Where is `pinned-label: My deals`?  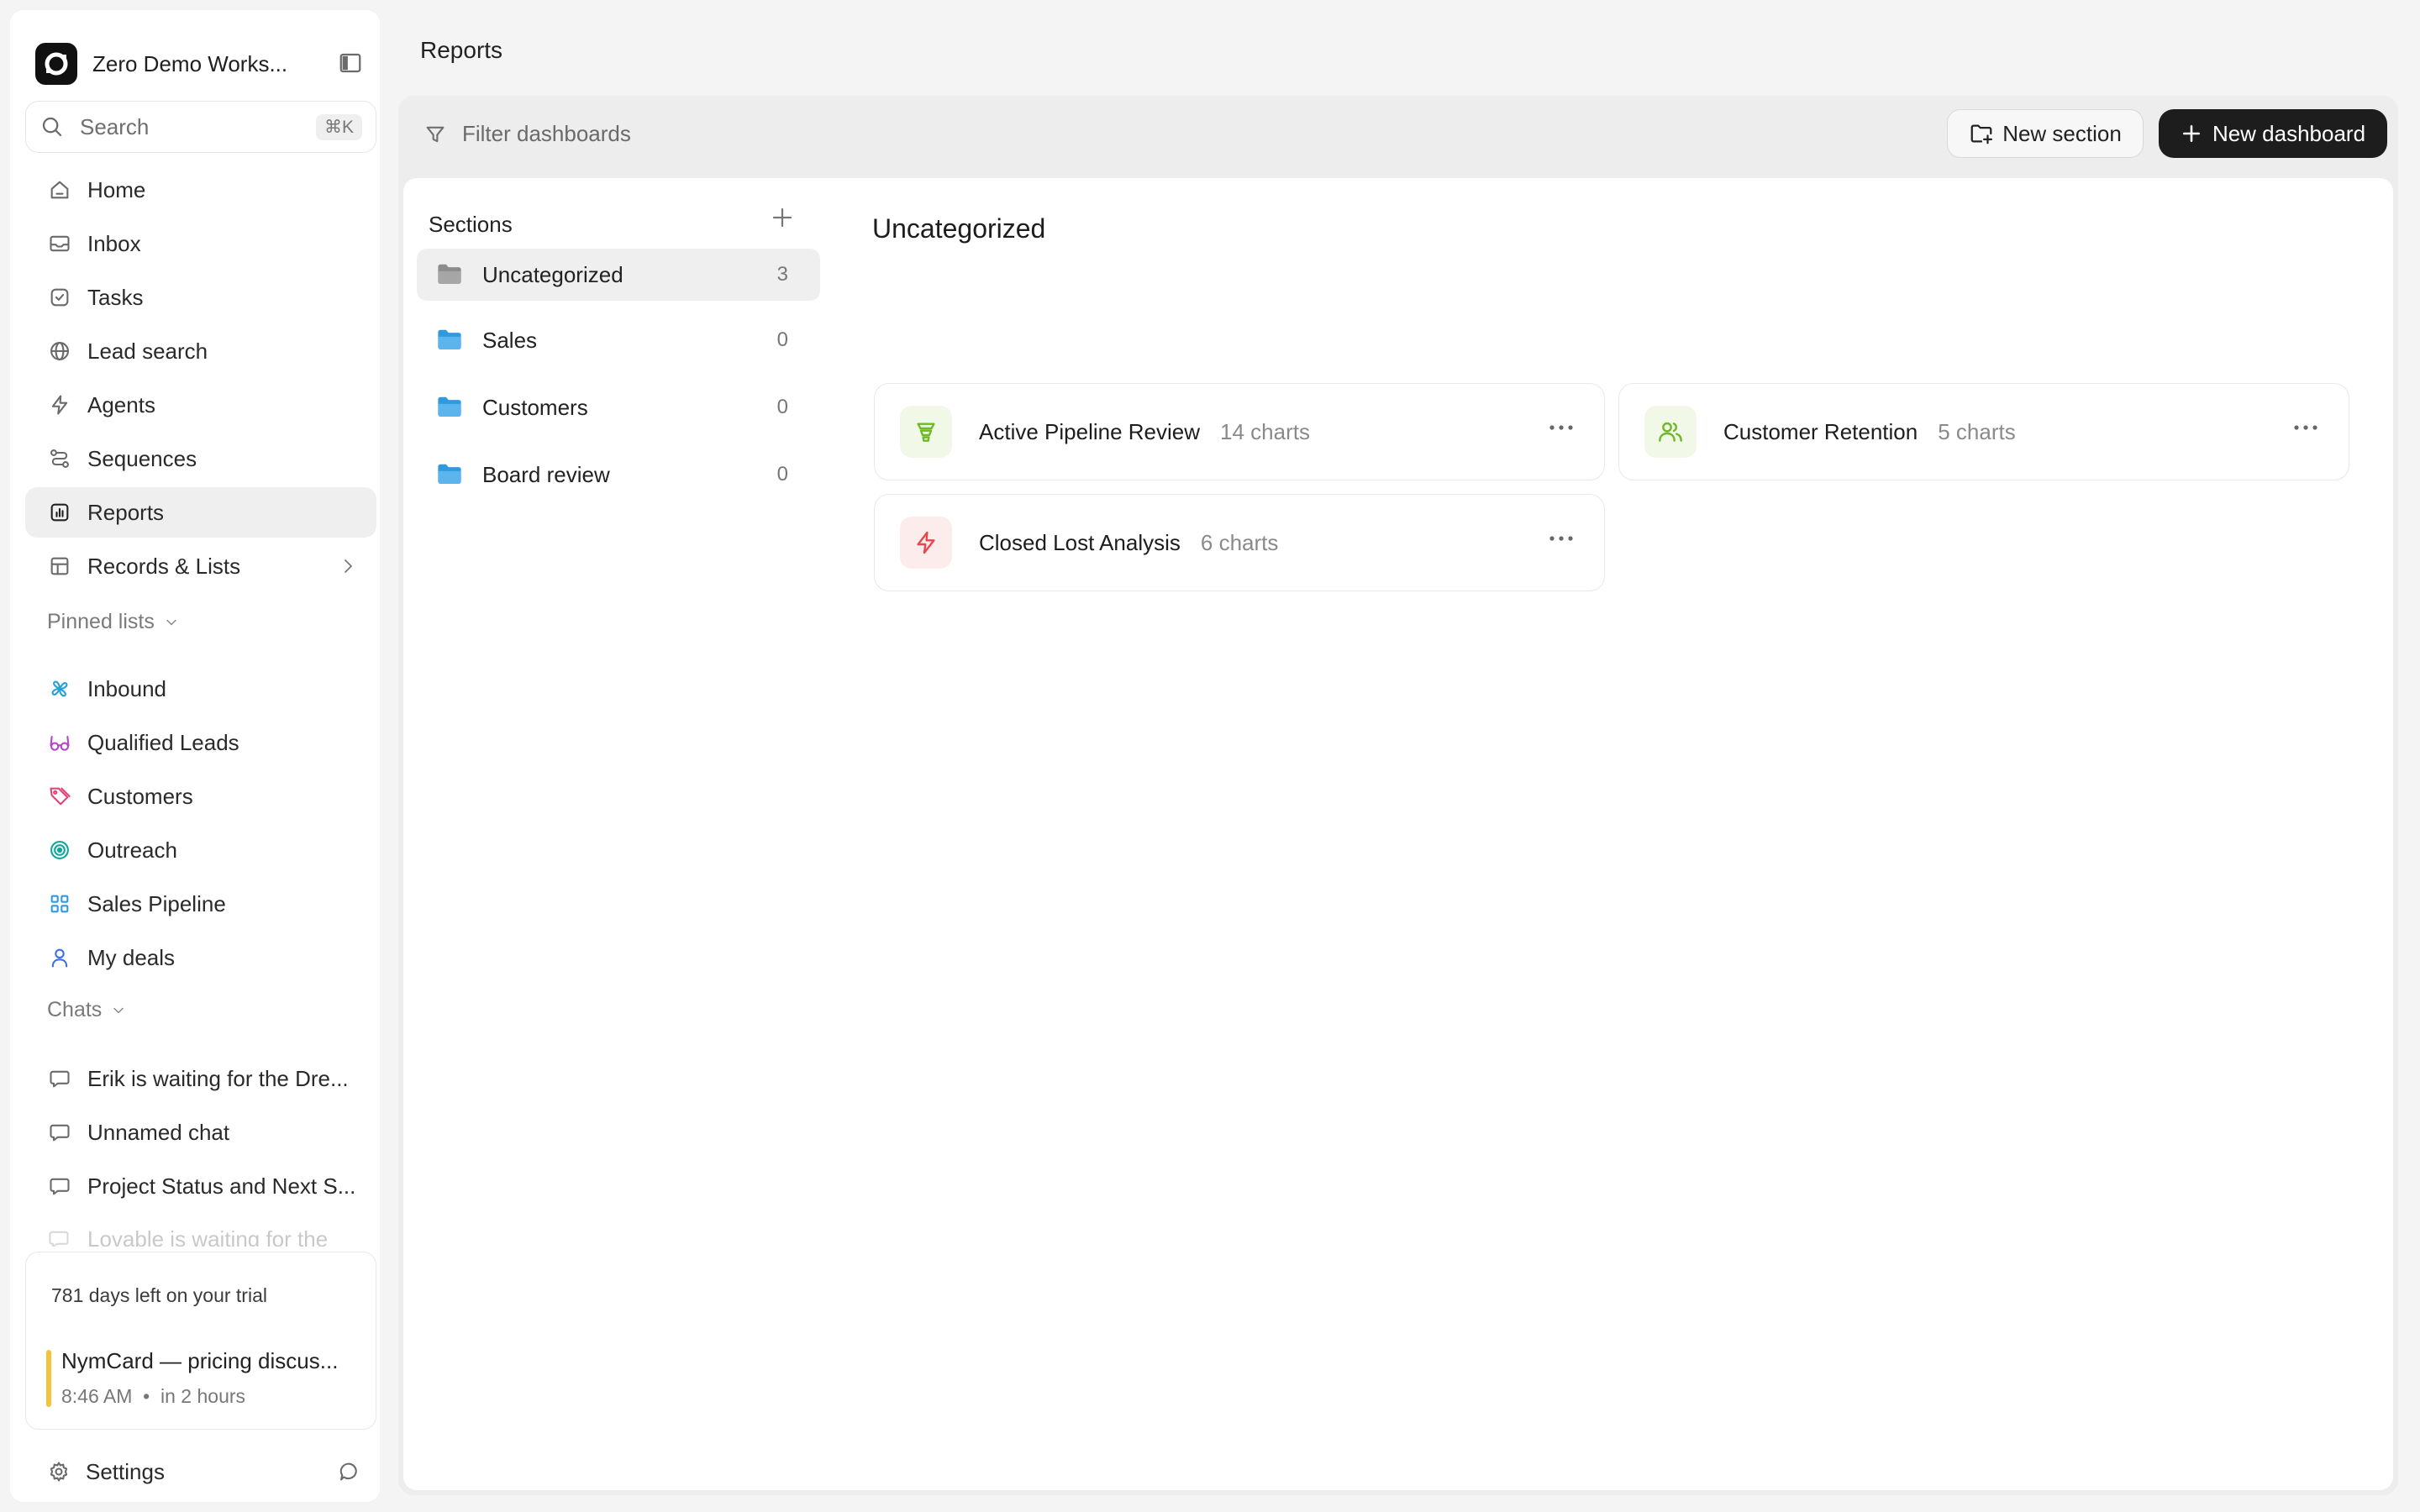
pinned-label: My deals is located at coordinates (131, 957).